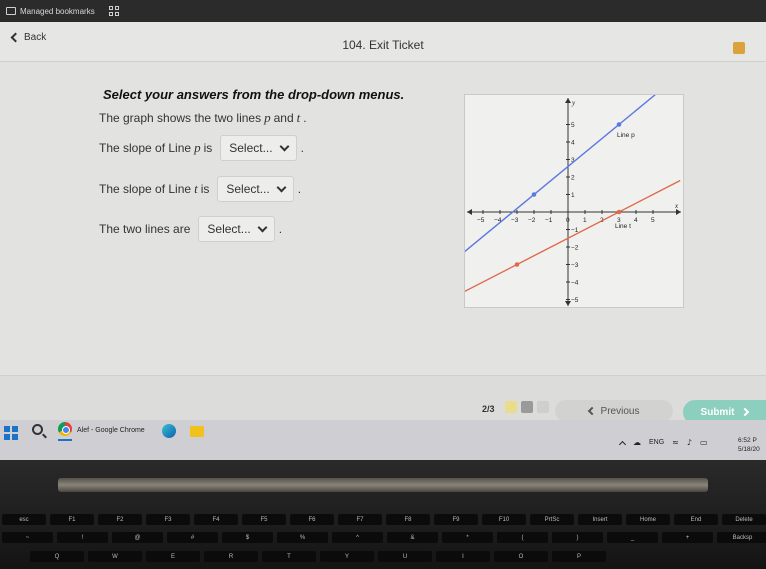 The width and height of the screenshot is (766, 569). What do you see at coordinates (412, 537) in the screenshot?
I see `key-number: &` at bounding box center [412, 537].